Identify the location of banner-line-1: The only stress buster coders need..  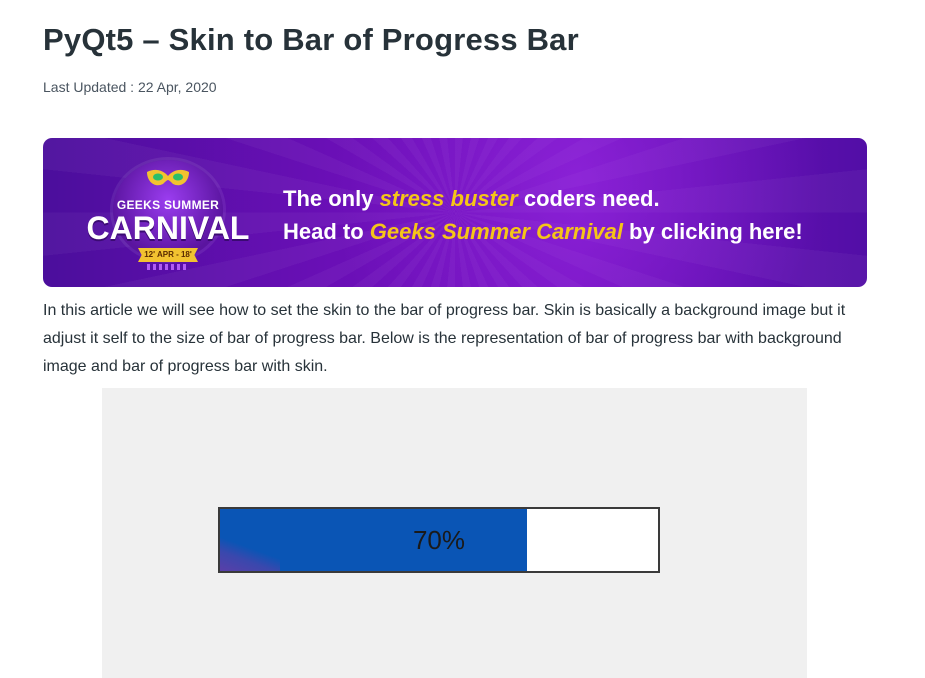
(543, 198).